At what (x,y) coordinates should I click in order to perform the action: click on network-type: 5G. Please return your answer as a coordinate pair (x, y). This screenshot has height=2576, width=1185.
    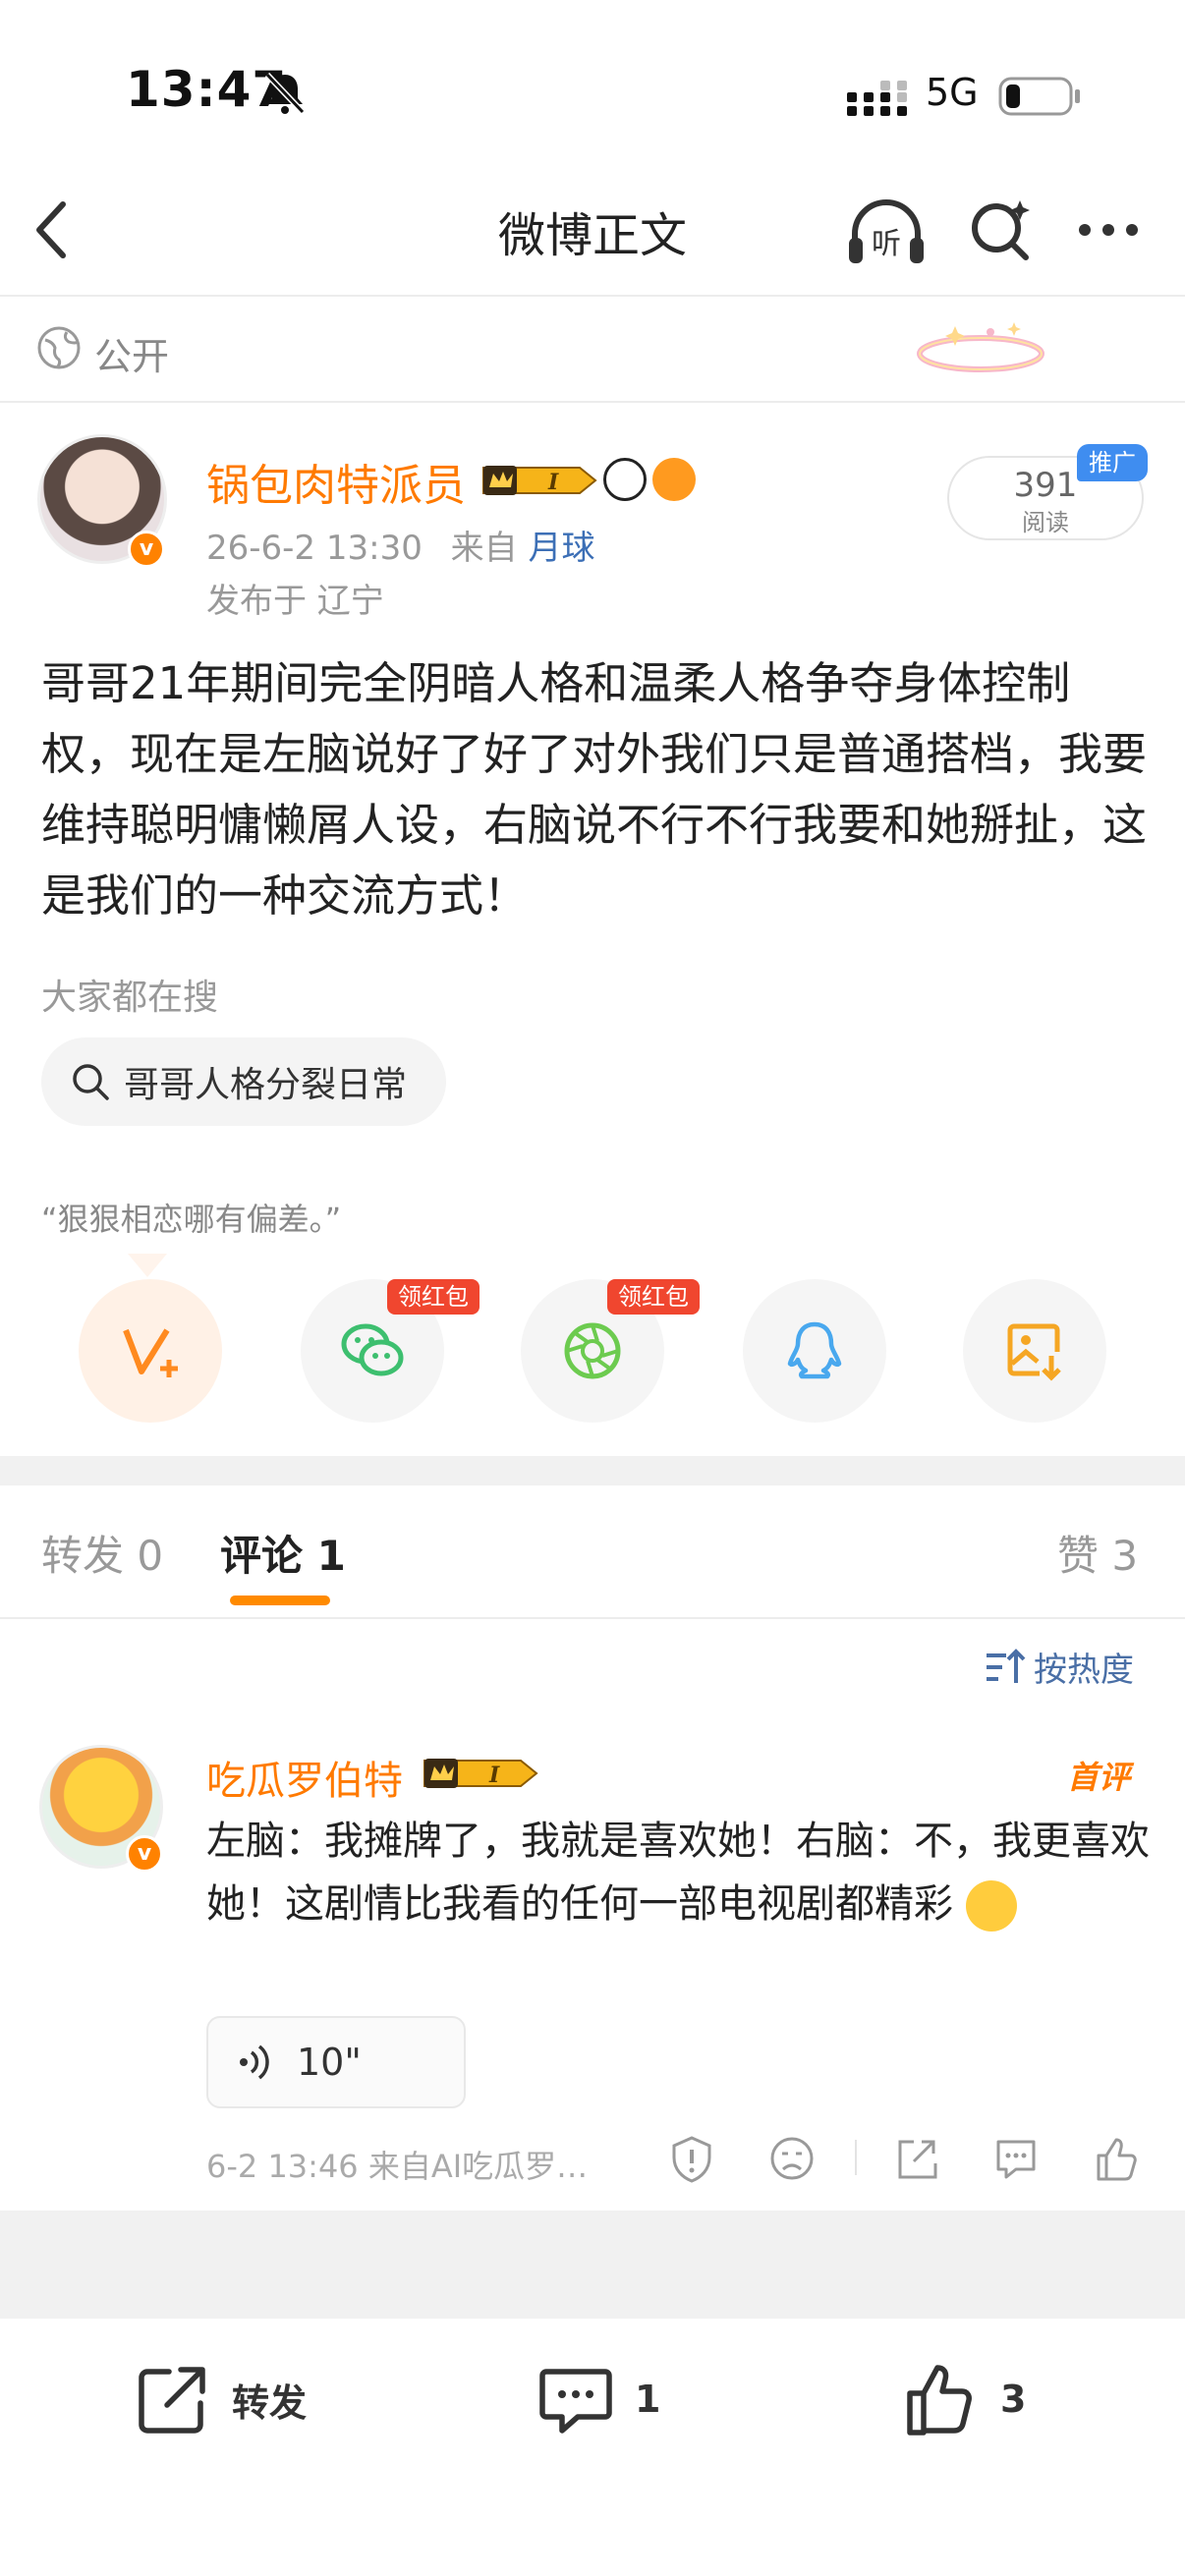
    Looking at the image, I should click on (953, 92).